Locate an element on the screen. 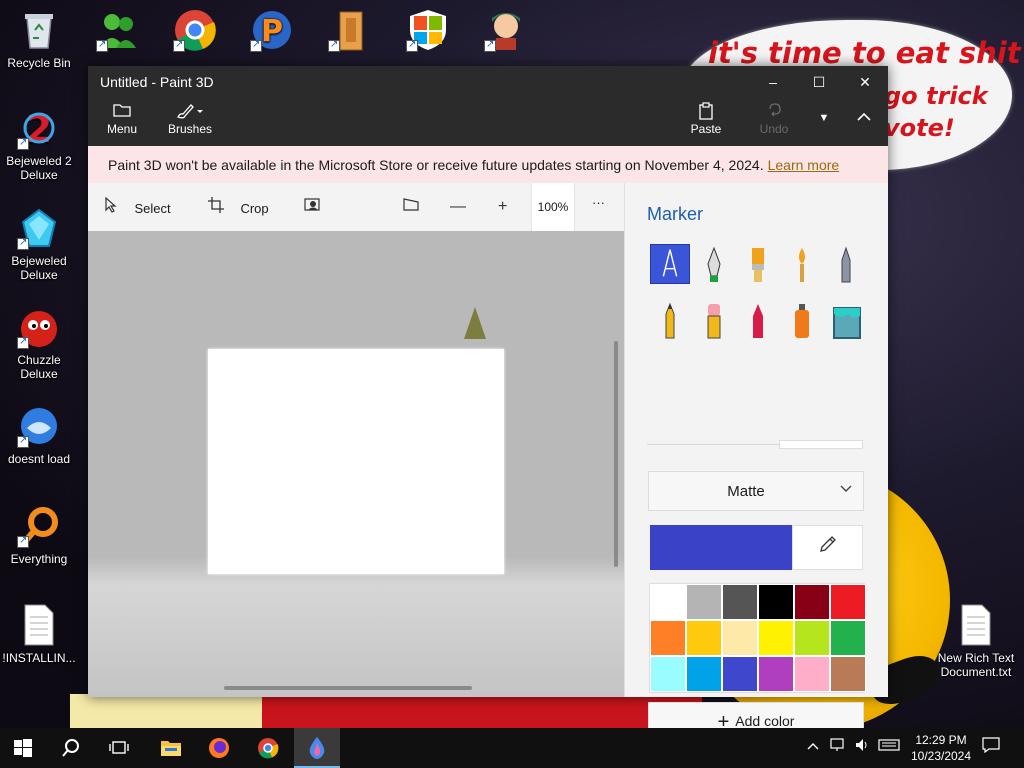  firefox-button is located at coordinates (219, 748).